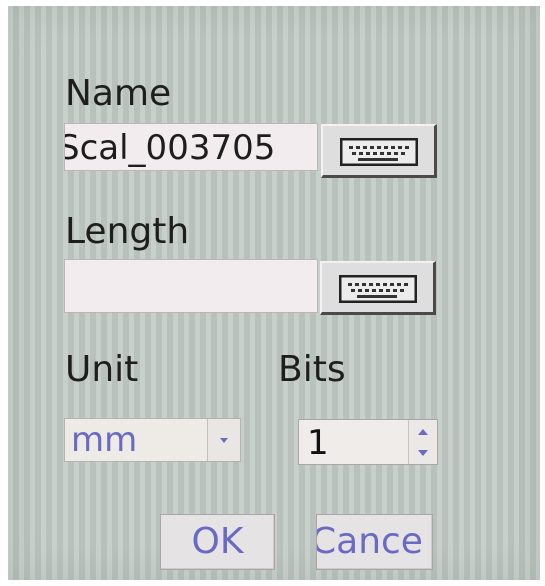 This screenshot has height=586, width=545. Describe the element at coordinates (217, 542) in the screenshot. I see `ok-button: OK` at that location.